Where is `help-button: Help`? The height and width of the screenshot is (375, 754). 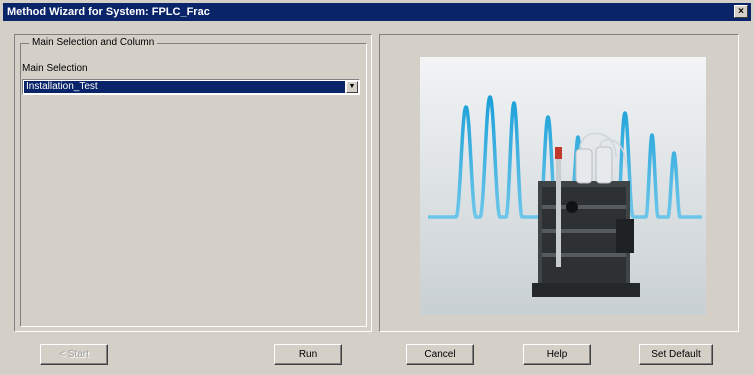
help-button: Help is located at coordinates (557, 354).